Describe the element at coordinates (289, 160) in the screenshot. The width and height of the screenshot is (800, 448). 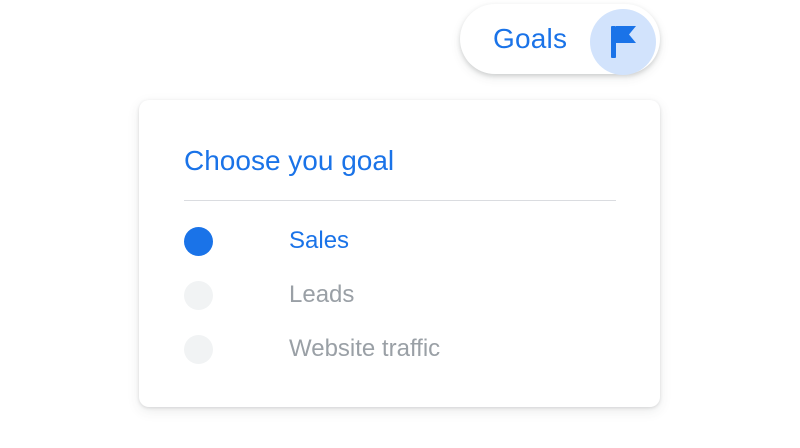
I see `card-title: Choose you goal` at that location.